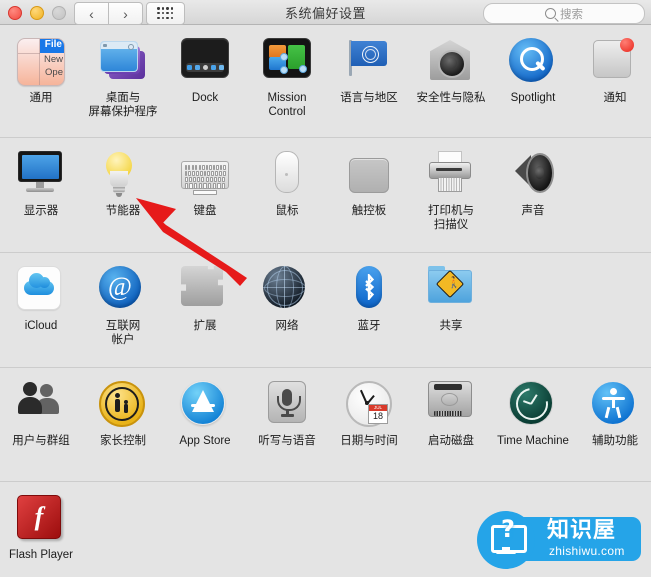 The image size is (651, 577). What do you see at coordinates (369, 98) in the screenshot?
I see `pref-label: 语言与地区` at bounding box center [369, 98].